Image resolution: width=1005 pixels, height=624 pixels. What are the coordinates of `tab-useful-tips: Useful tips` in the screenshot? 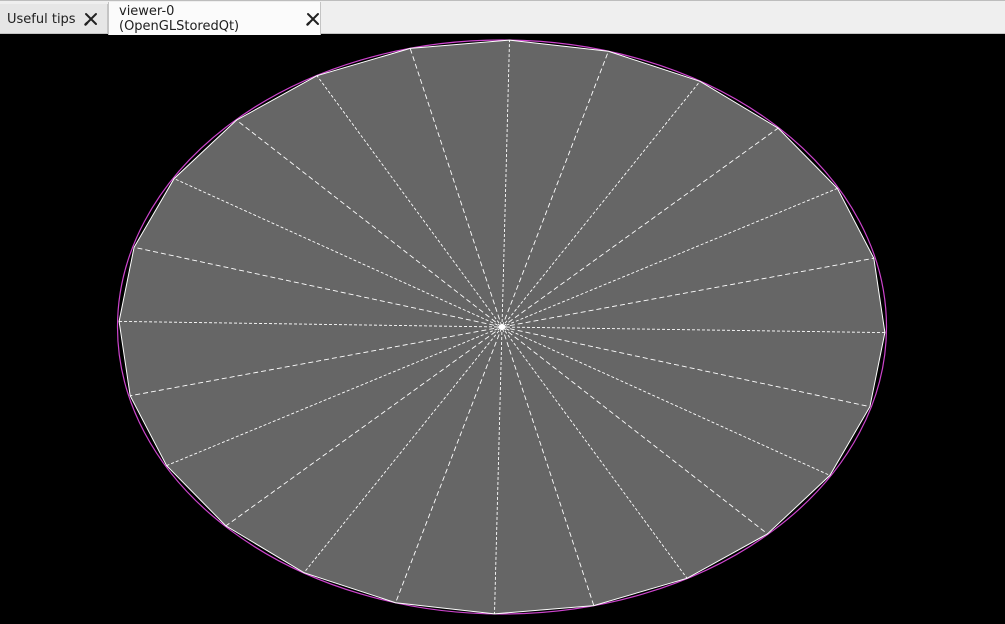 It's located at (54, 19).